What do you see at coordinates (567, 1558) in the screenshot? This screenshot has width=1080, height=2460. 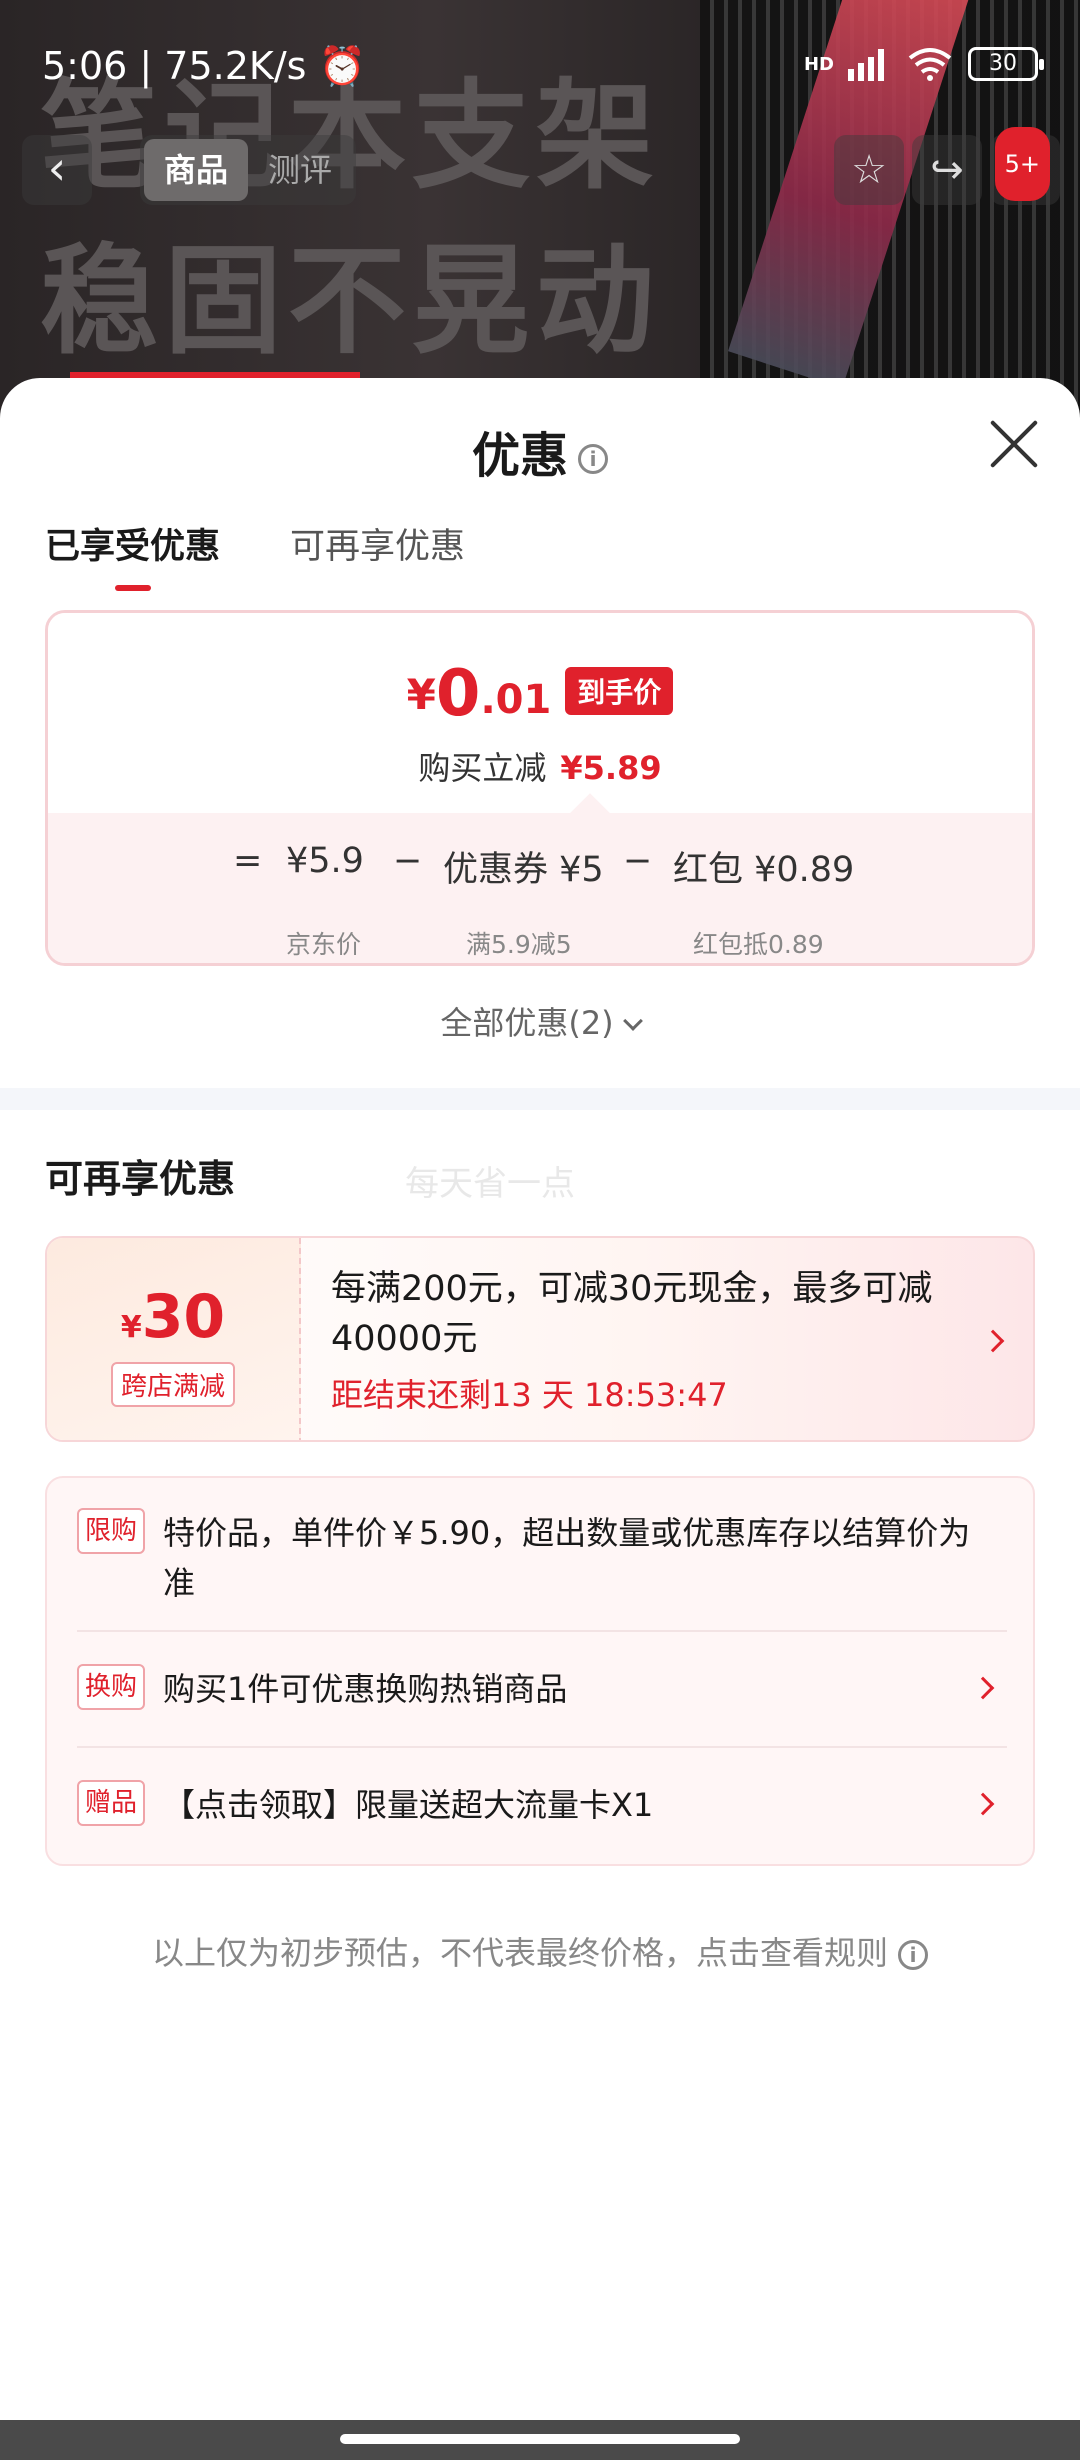 I see `limit-text: 特价品，单件价￥5.90，超出数量或优惠库存以结算价为准` at bounding box center [567, 1558].